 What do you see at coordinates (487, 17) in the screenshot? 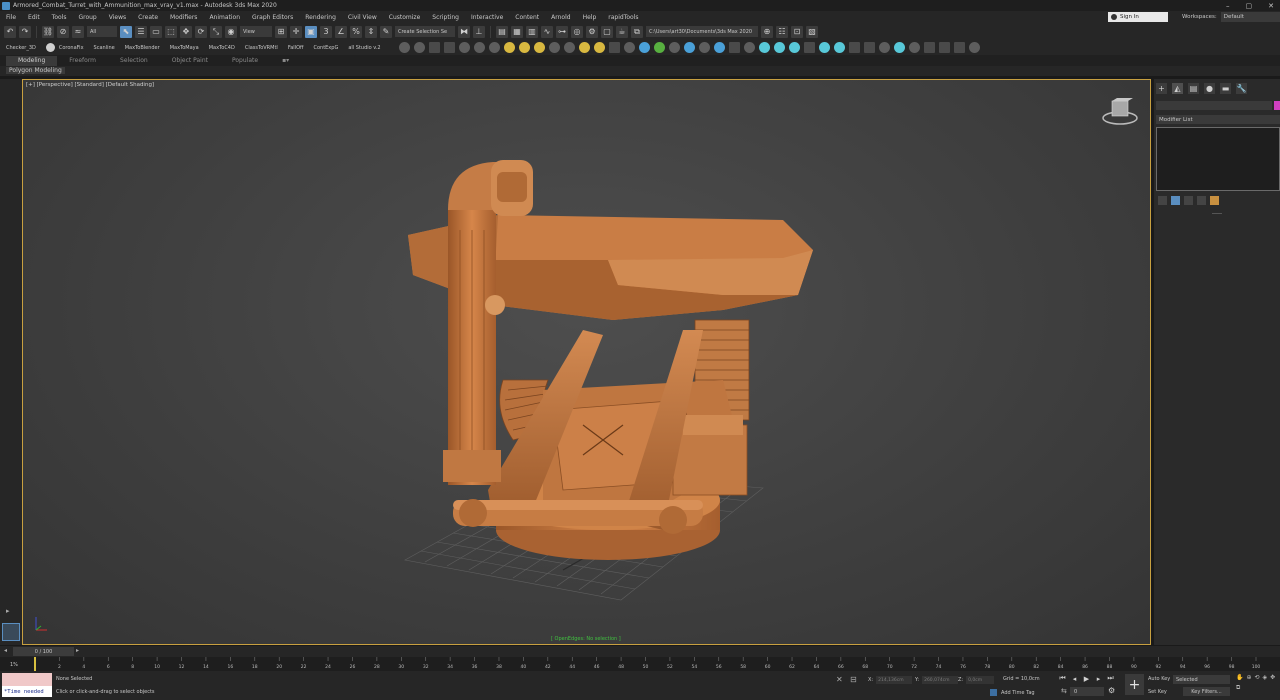
I see `menu-interactive: Interactive` at bounding box center [487, 17].